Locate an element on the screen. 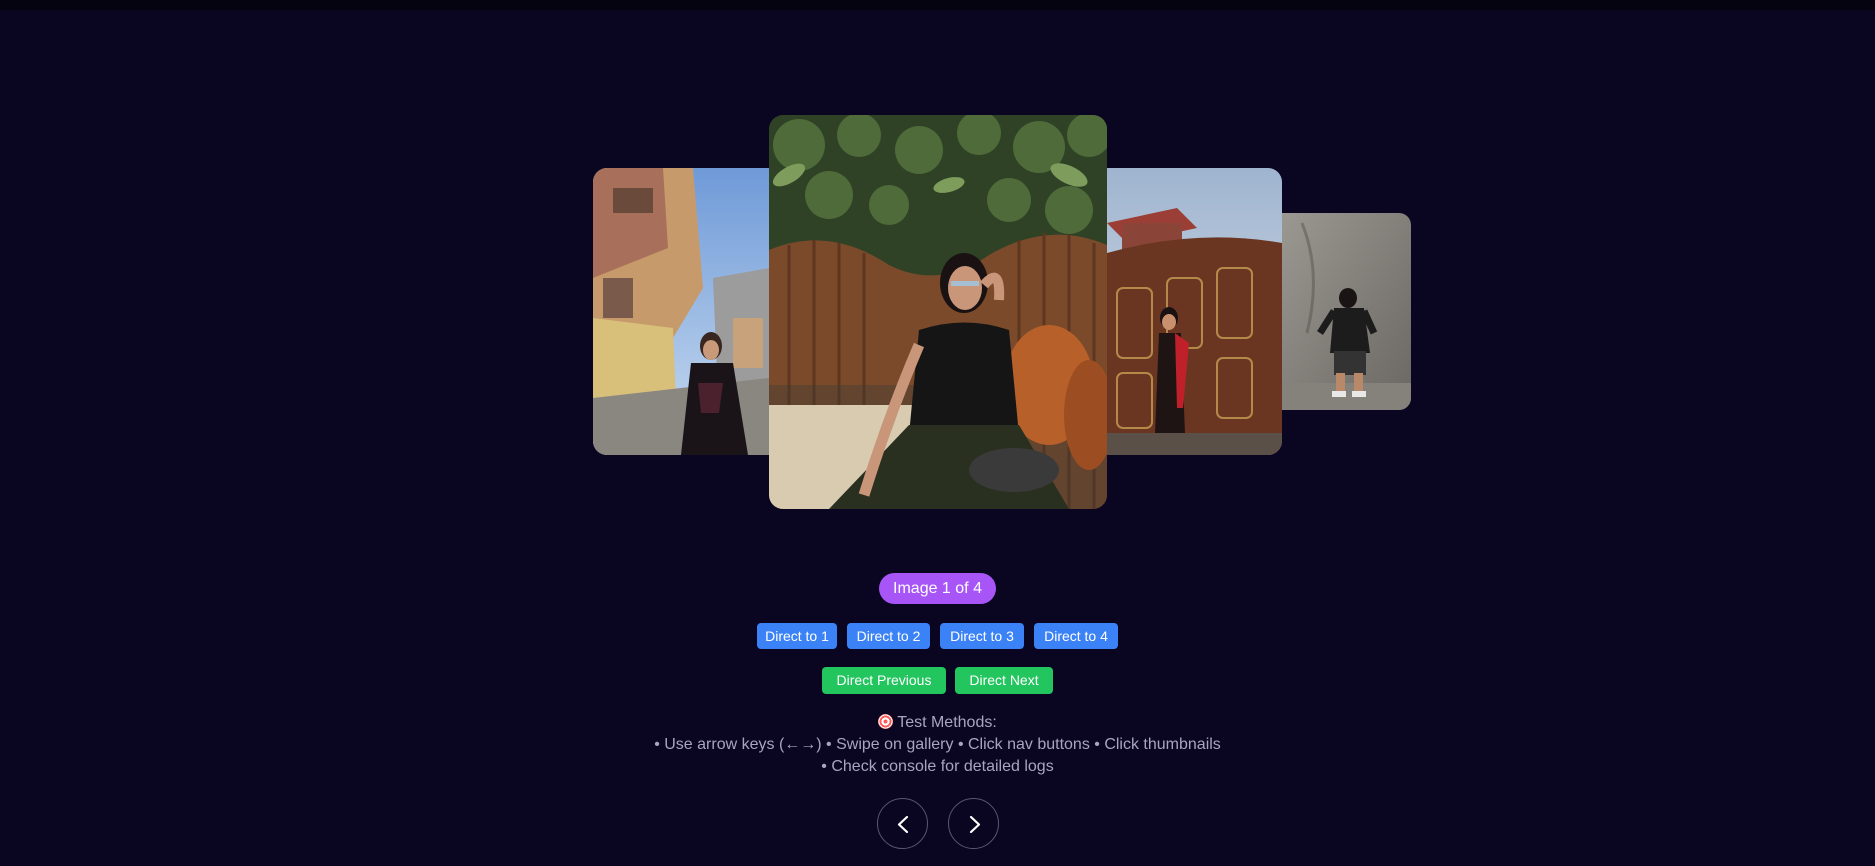  photo-man-at-wall is located at coordinates (1346, 311).